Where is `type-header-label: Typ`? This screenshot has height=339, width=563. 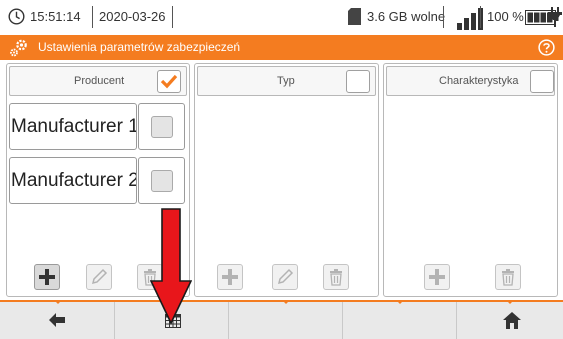 type-header-label: Typ is located at coordinates (286, 81).